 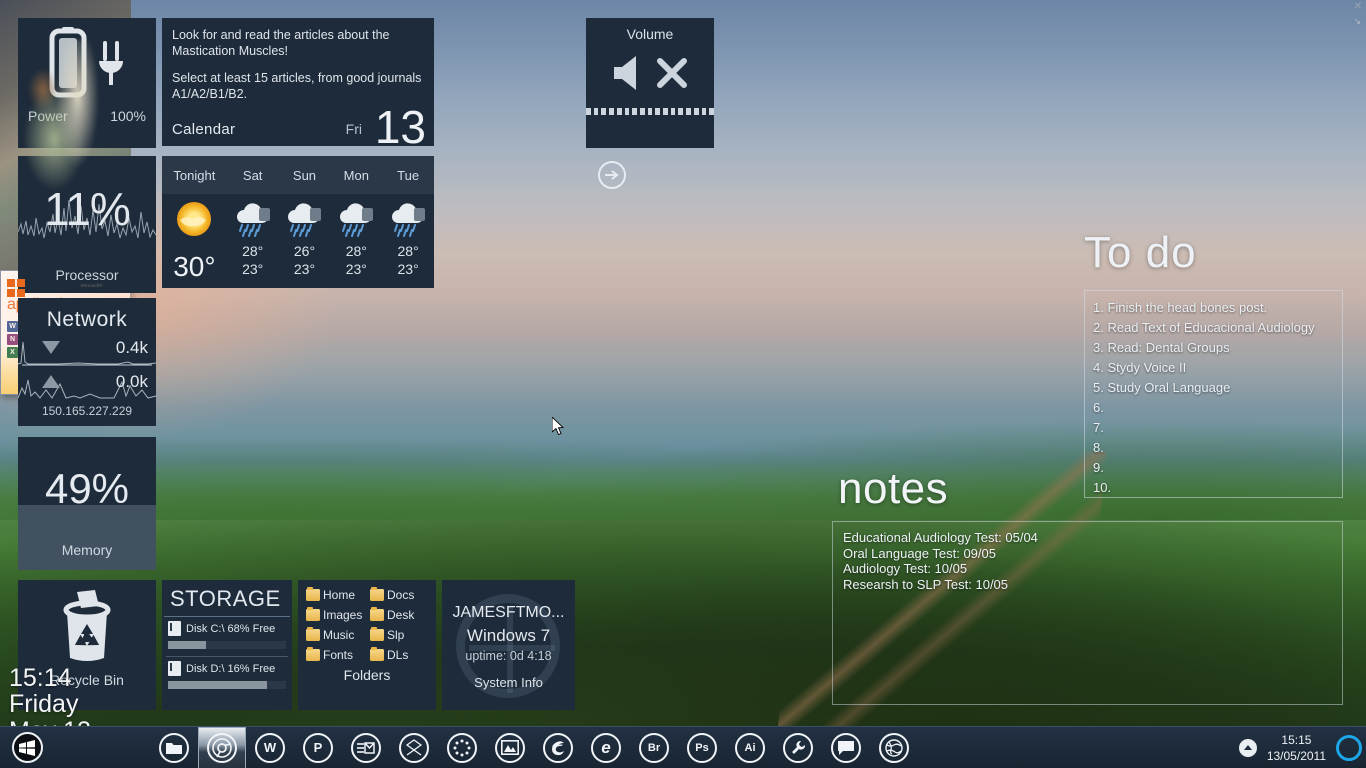 I want to click on folders-caption: Folders, so click(x=367, y=675).